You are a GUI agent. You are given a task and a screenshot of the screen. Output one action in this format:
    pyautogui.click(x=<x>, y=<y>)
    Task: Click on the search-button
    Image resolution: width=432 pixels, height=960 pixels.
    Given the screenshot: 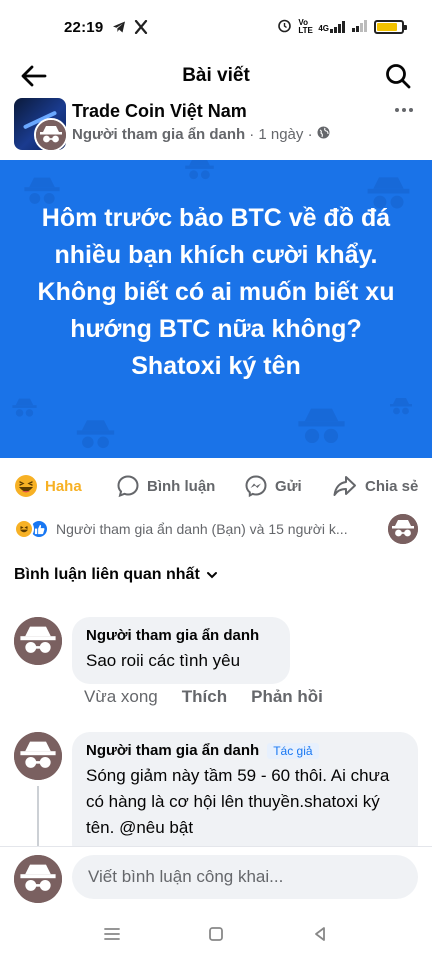 What is the action you would take?
    pyautogui.click(x=398, y=76)
    